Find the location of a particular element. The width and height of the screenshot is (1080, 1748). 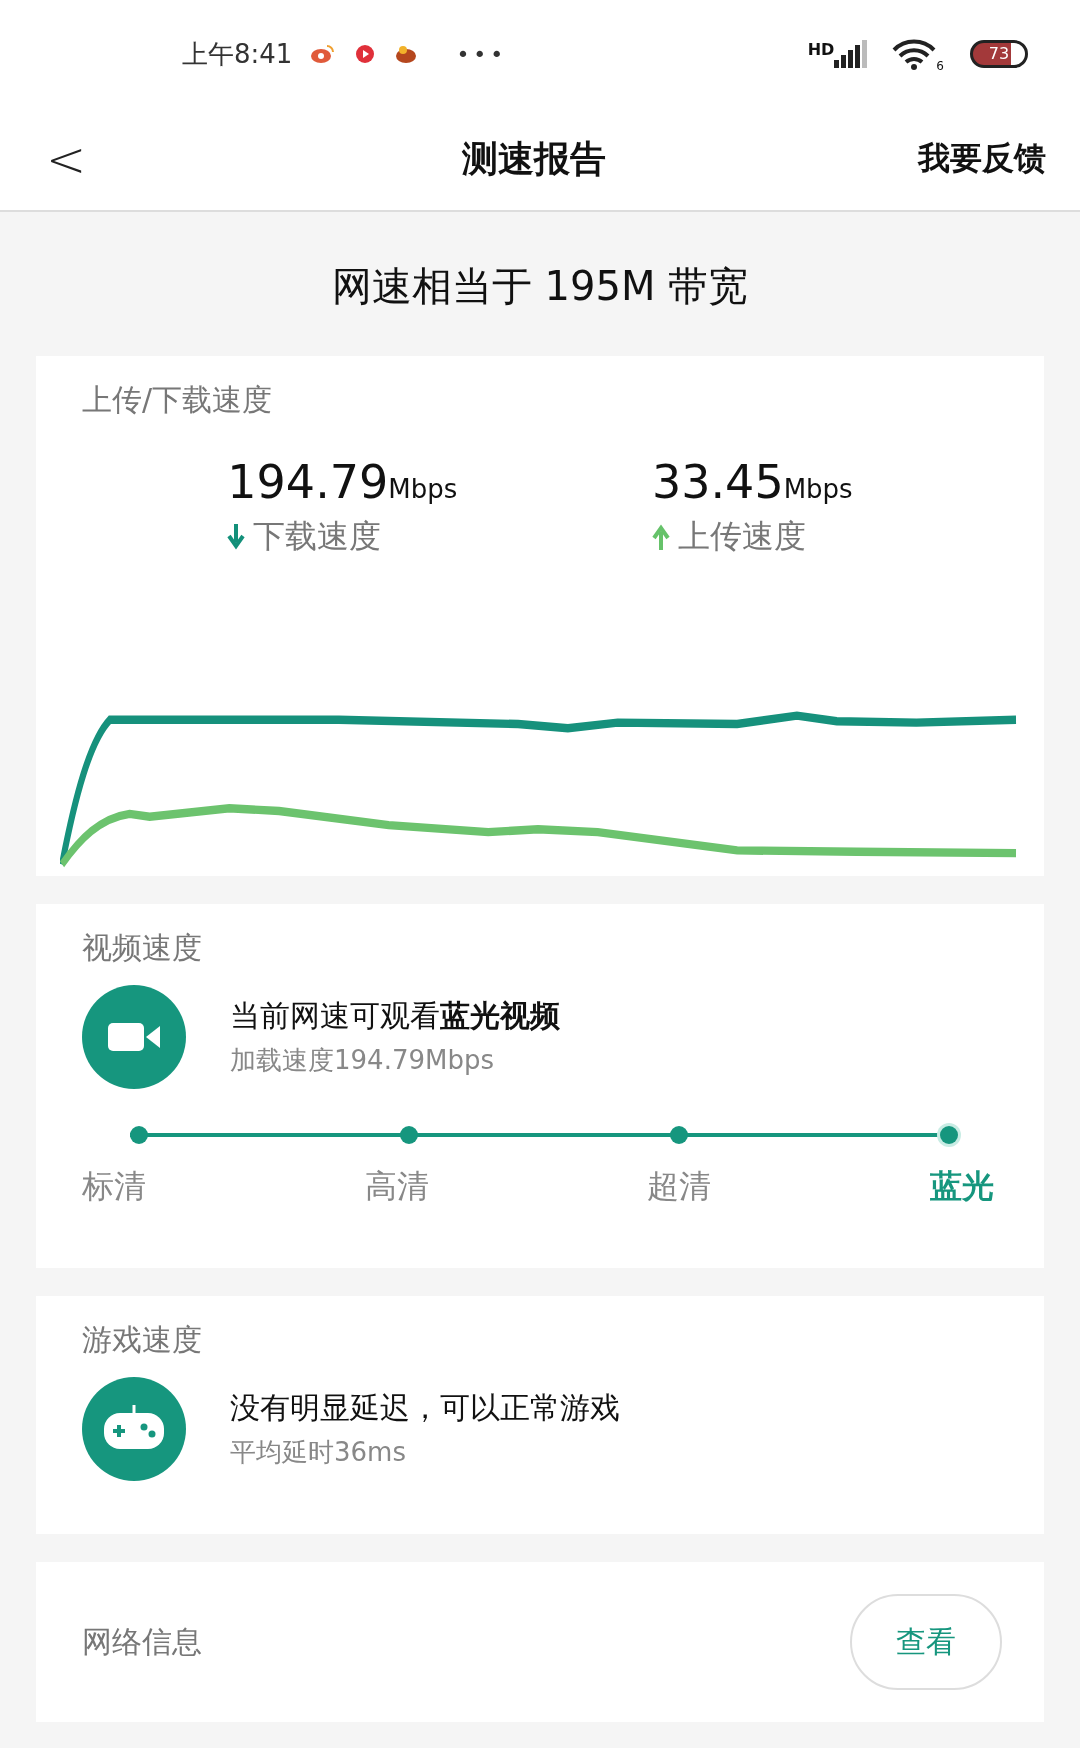

speed-label: 上传速度 is located at coordinates (741, 536).